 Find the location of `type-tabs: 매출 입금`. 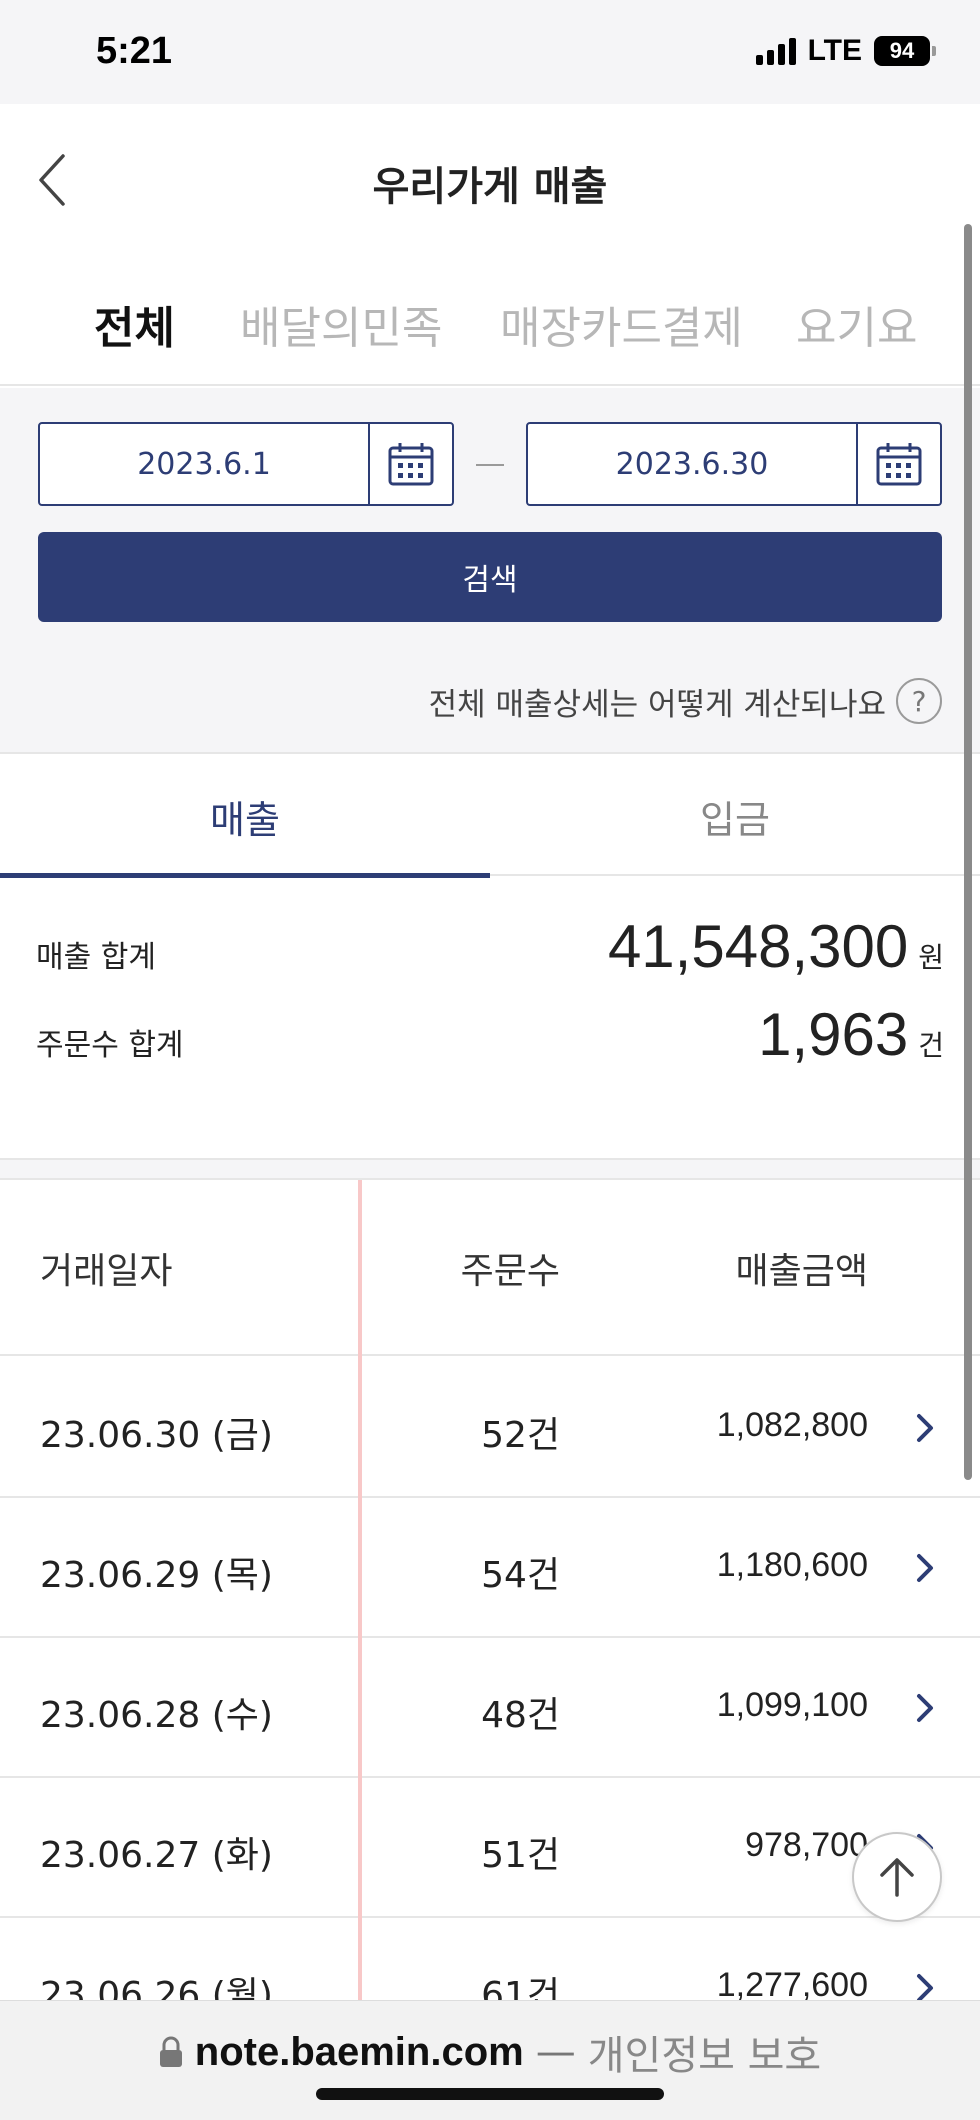

type-tabs: 매출 입금 is located at coordinates (490, 817).